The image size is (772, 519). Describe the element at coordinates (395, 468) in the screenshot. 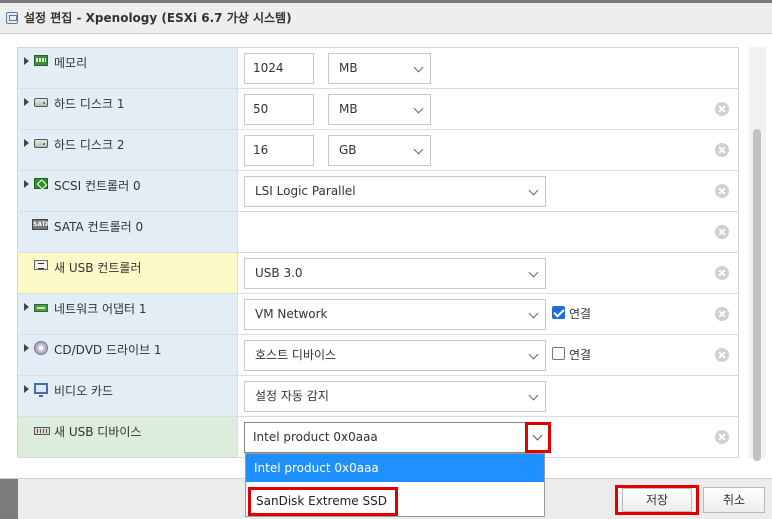

I see `dropdown-option-intel: Intel product 0x0aaa` at that location.